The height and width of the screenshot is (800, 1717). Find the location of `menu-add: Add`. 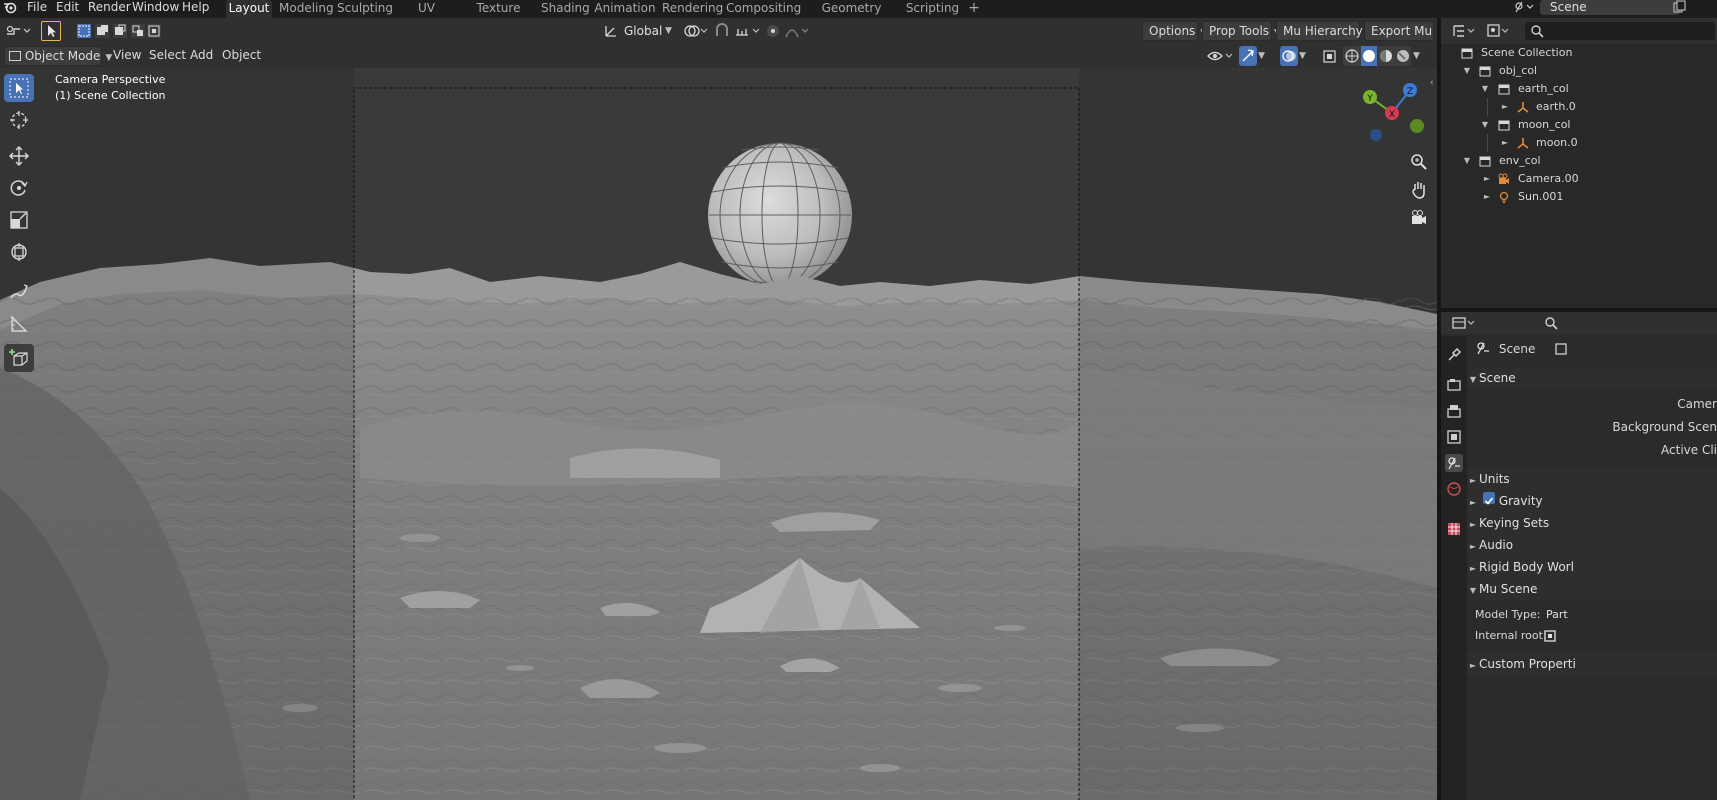

menu-add: Add is located at coordinates (201, 56).